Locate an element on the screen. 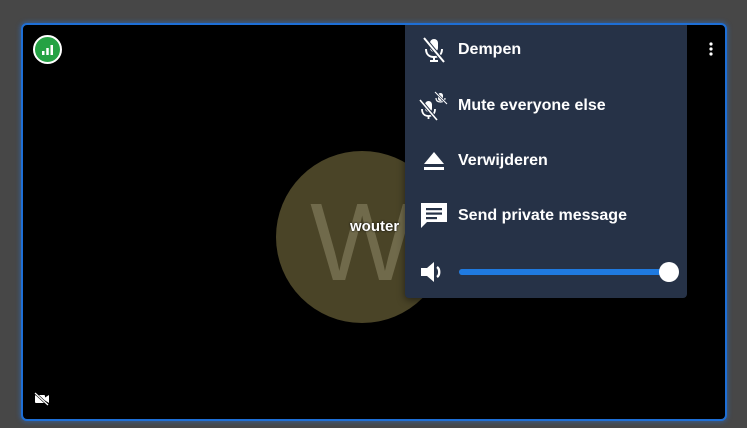 This screenshot has height=428, width=747. menu-item-label: Mute everyone else is located at coordinates (532, 105).